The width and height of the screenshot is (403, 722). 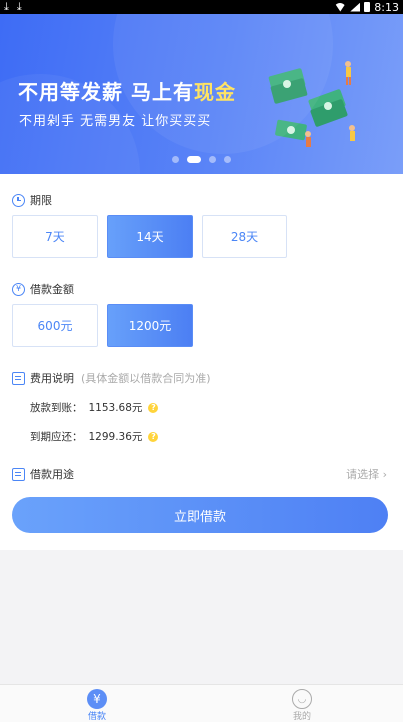 What do you see at coordinates (355, 7) in the screenshot?
I see `signal-icon` at bounding box center [355, 7].